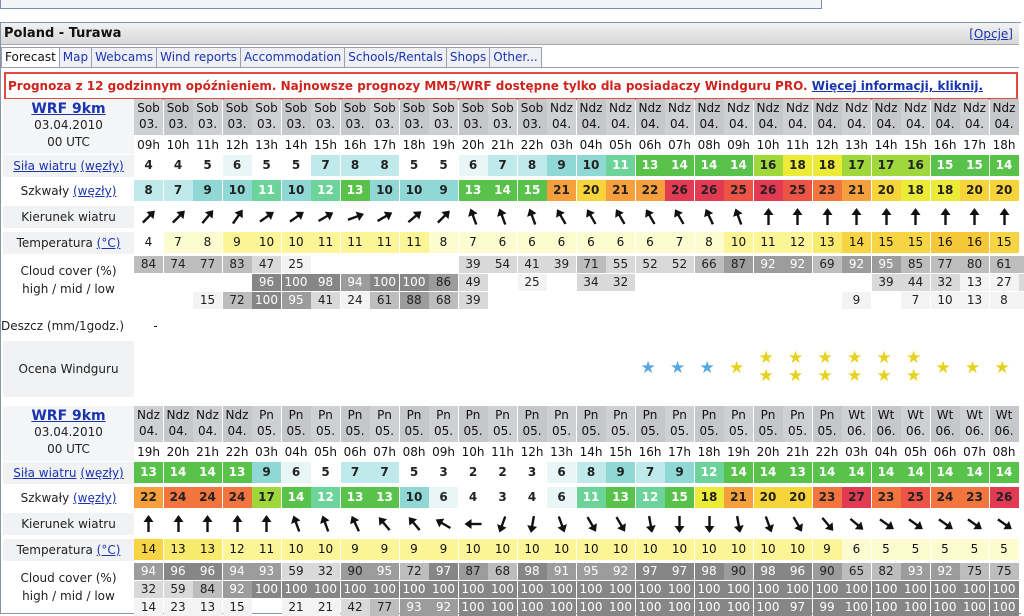  Describe the element at coordinates (591, 282) in the screenshot. I see `cloud-mid-cell: 34` at that location.